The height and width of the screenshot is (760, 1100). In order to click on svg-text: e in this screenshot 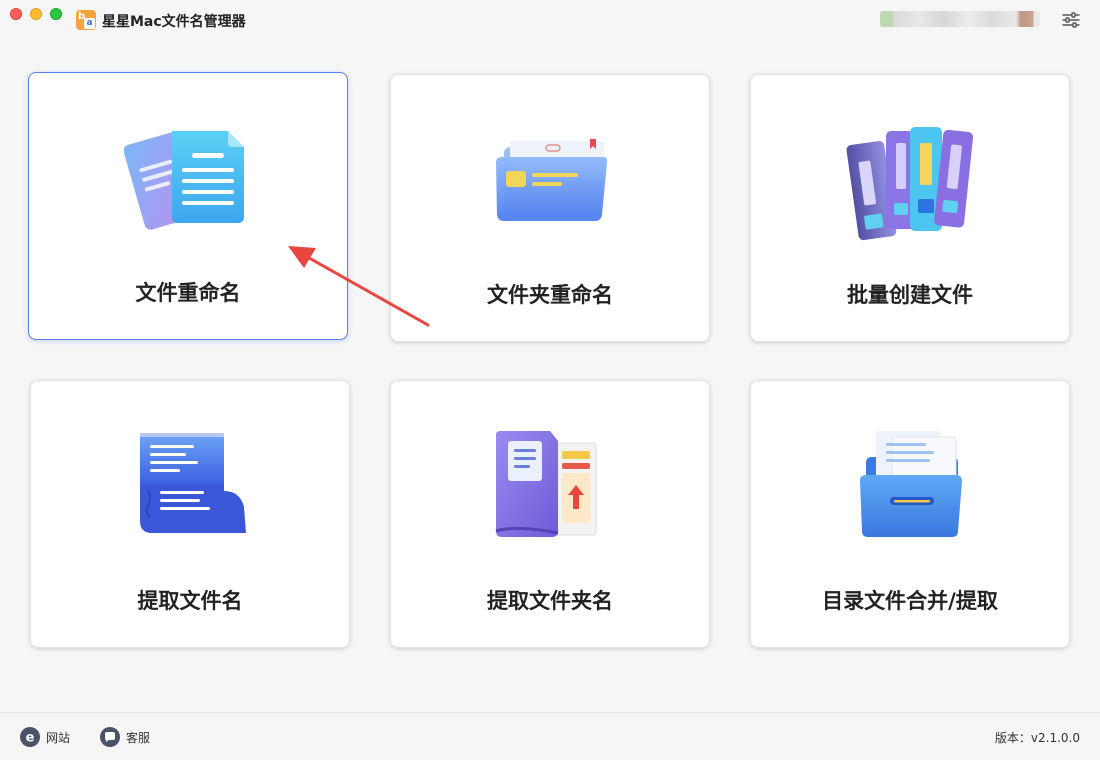, I will do `click(30, 738)`.